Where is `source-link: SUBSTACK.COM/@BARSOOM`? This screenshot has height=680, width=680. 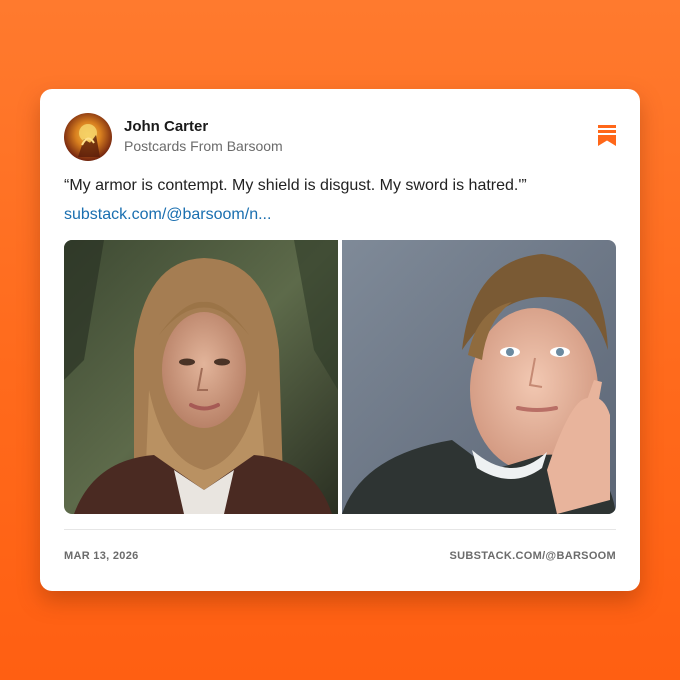
source-link: SUBSTACK.COM/@BARSOOM is located at coordinates (532, 556).